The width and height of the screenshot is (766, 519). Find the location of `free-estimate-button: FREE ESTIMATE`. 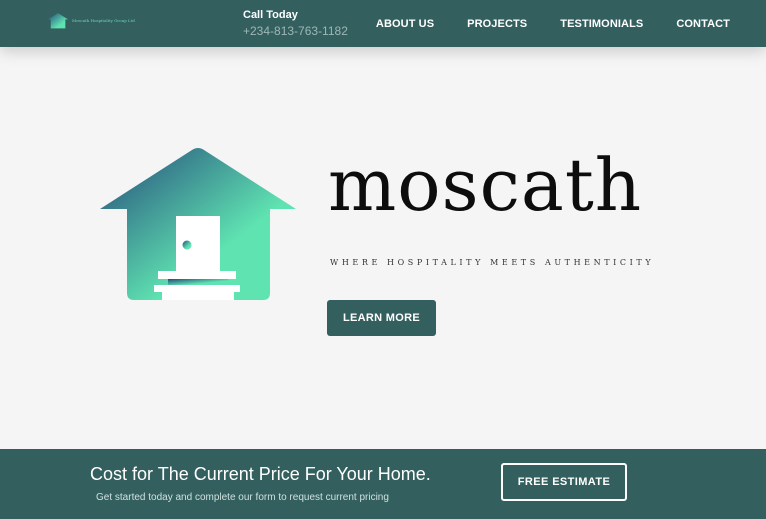

free-estimate-button: FREE ESTIMATE is located at coordinates (564, 482).